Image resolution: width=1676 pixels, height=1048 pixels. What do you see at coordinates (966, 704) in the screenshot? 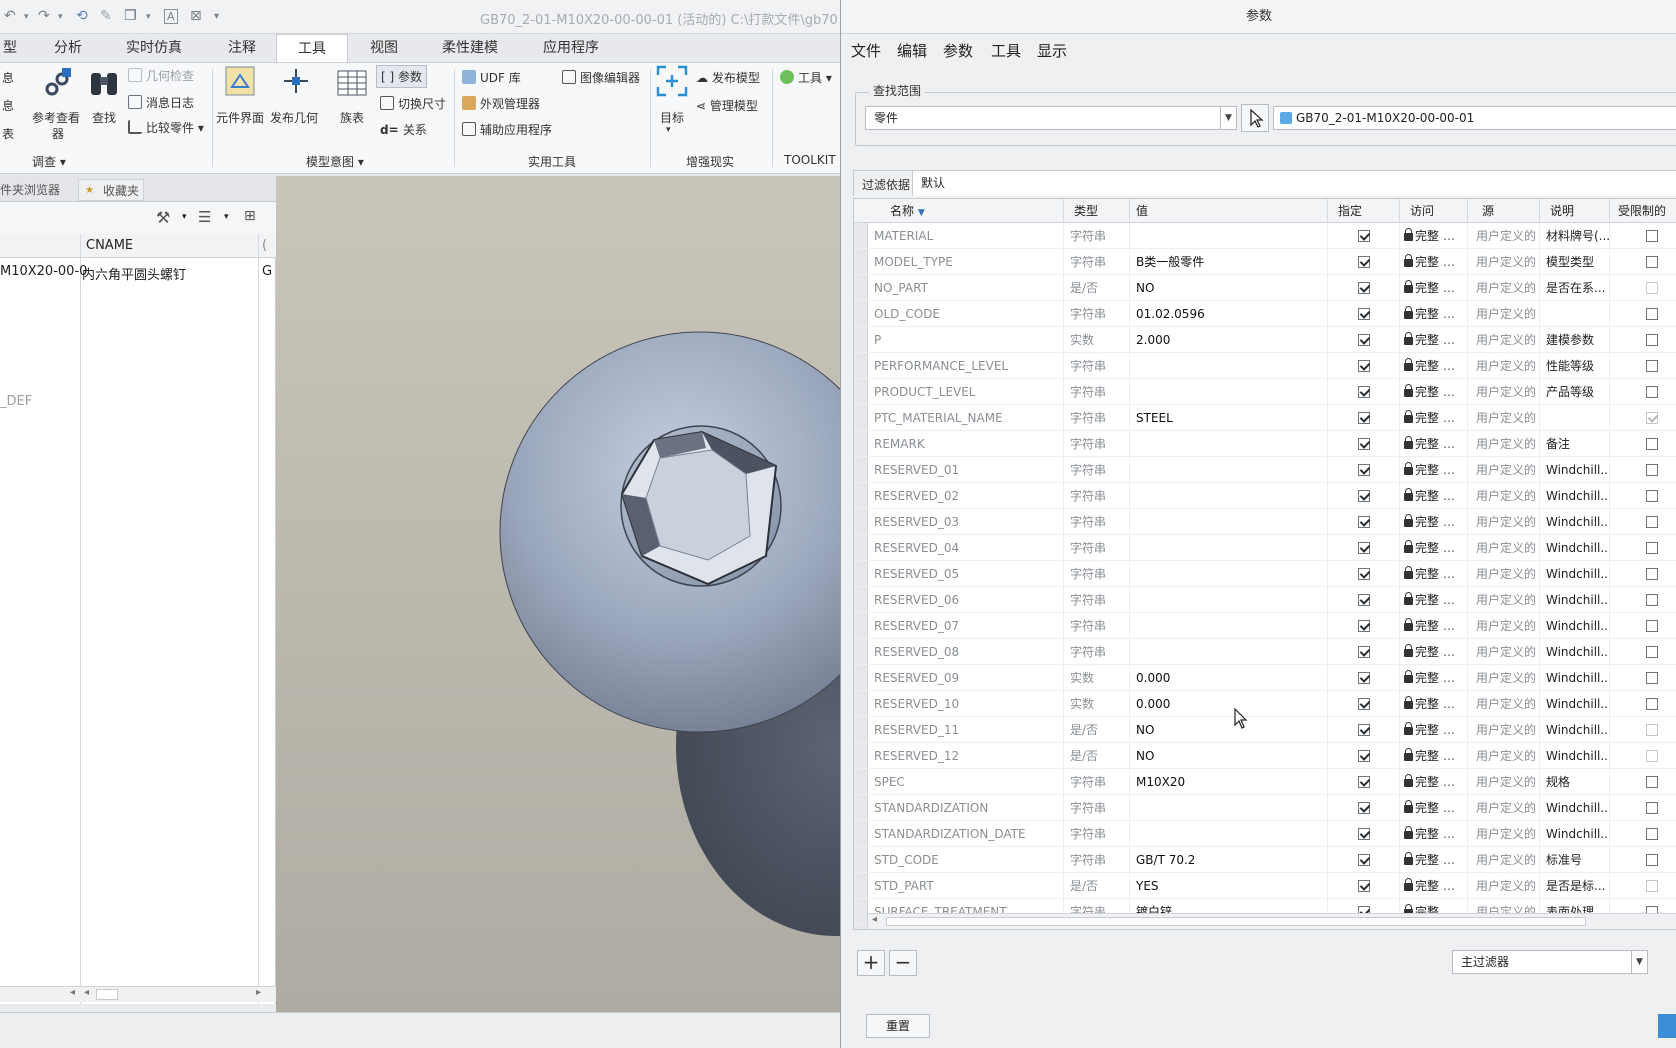
I see `param-name: RESERVED_10` at bounding box center [966, 704].